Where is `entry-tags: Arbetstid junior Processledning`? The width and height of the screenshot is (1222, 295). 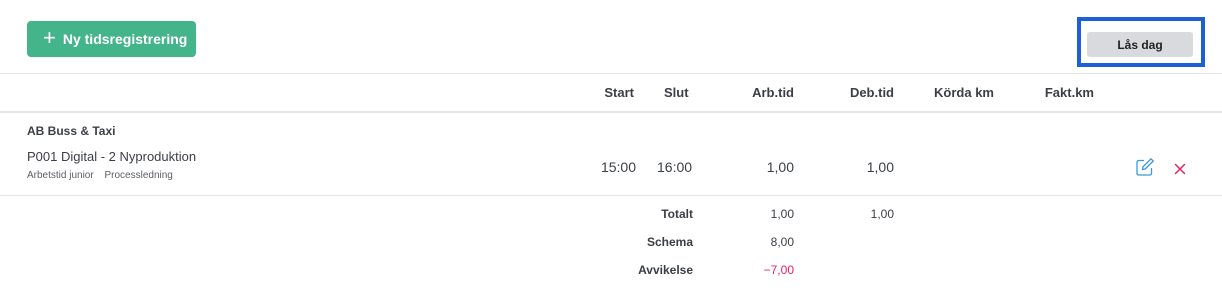 entry-tags: Arbetstid junior Processledning is located at coordinates (100, 175).